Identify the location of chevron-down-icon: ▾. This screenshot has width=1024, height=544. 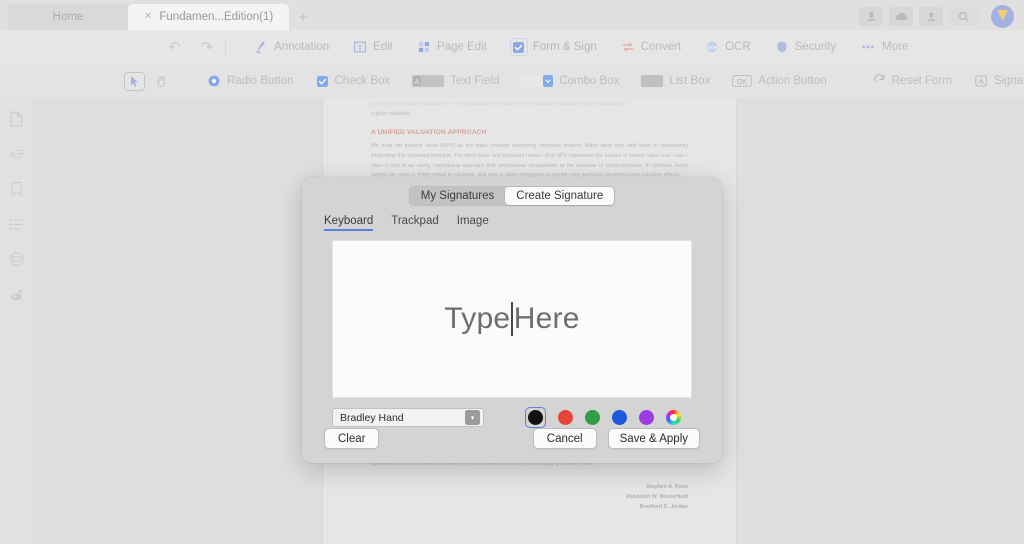
(472, 417).